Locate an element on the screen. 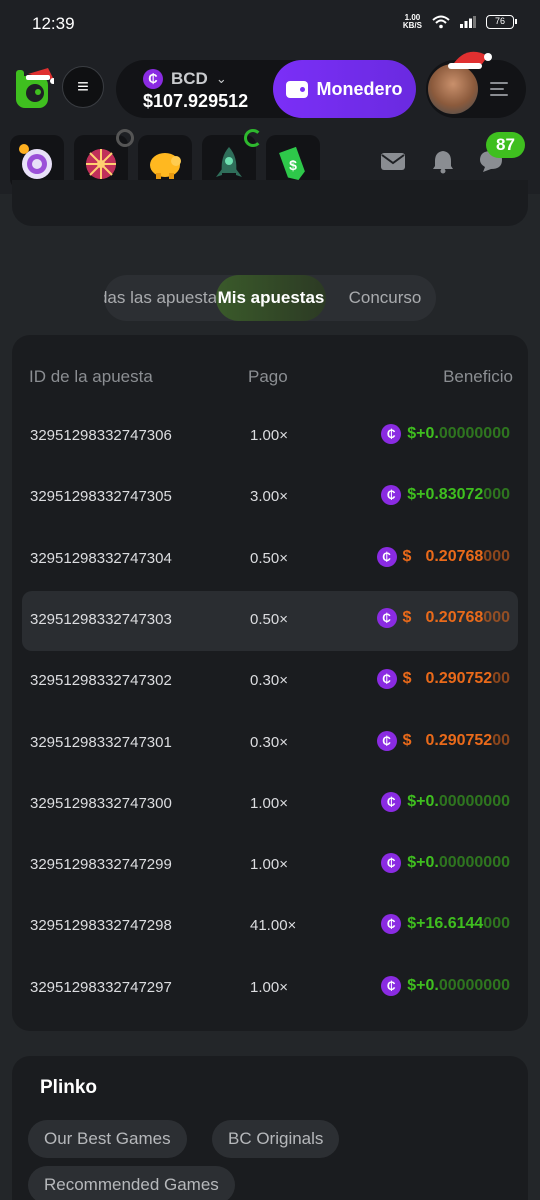 Image resolution: width=540 pixels, height=1200 pixels. wallet-balance-box: ₵ BCD ⌄ $107.929512 Monedero is located at coordinates (266, 89).